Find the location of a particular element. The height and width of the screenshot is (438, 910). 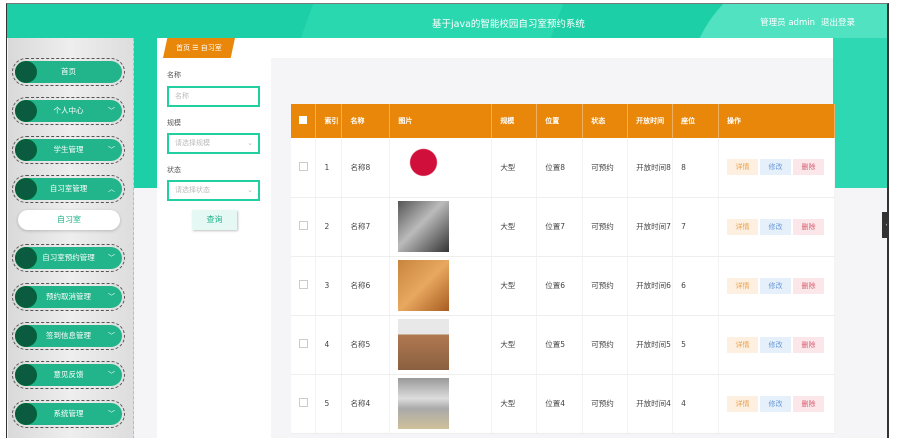

cell-location: 位置8 is located at coordinates (560, 168).